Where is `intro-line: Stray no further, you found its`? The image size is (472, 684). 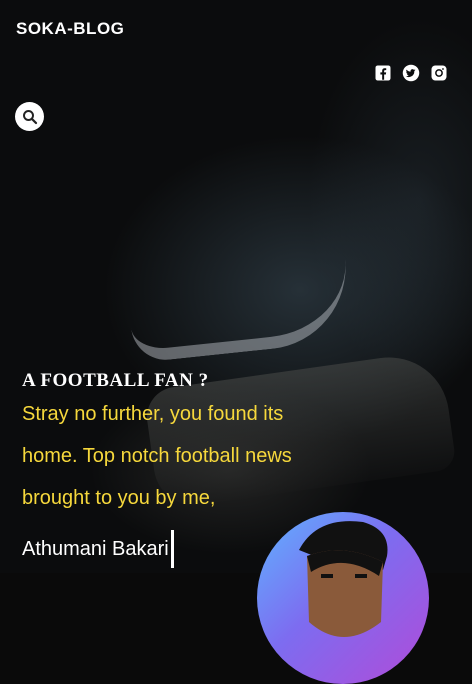
intro-line: Stray no further, you found its is located at coordinates (153, 414).